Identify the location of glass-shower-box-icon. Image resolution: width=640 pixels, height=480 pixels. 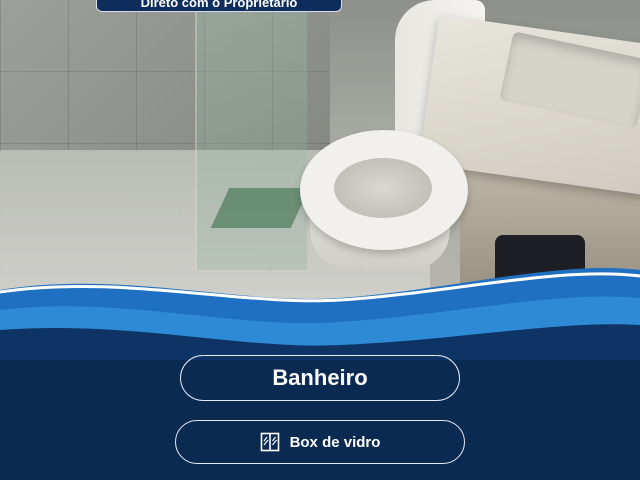
(269, 442).